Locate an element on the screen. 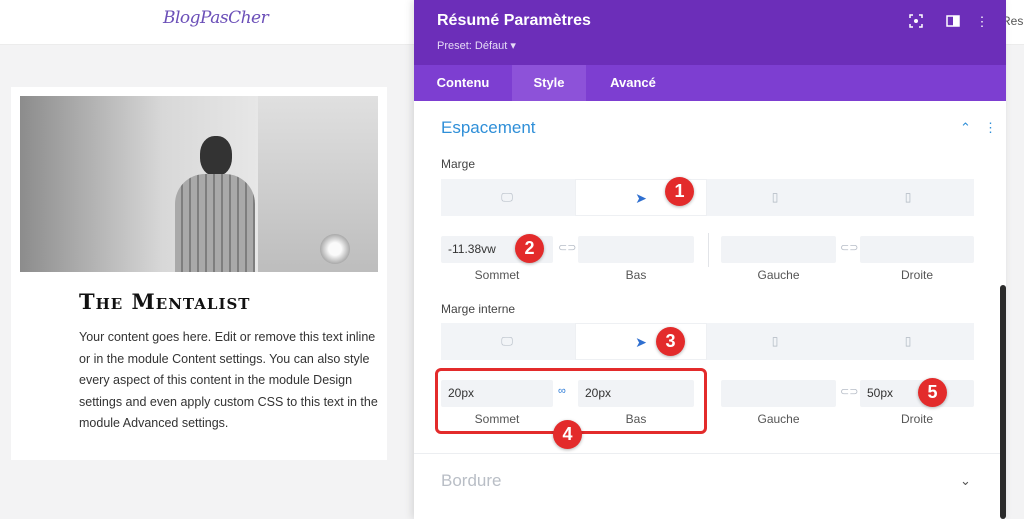  padding-label: Marge interne is located at coordinates (478, 309).